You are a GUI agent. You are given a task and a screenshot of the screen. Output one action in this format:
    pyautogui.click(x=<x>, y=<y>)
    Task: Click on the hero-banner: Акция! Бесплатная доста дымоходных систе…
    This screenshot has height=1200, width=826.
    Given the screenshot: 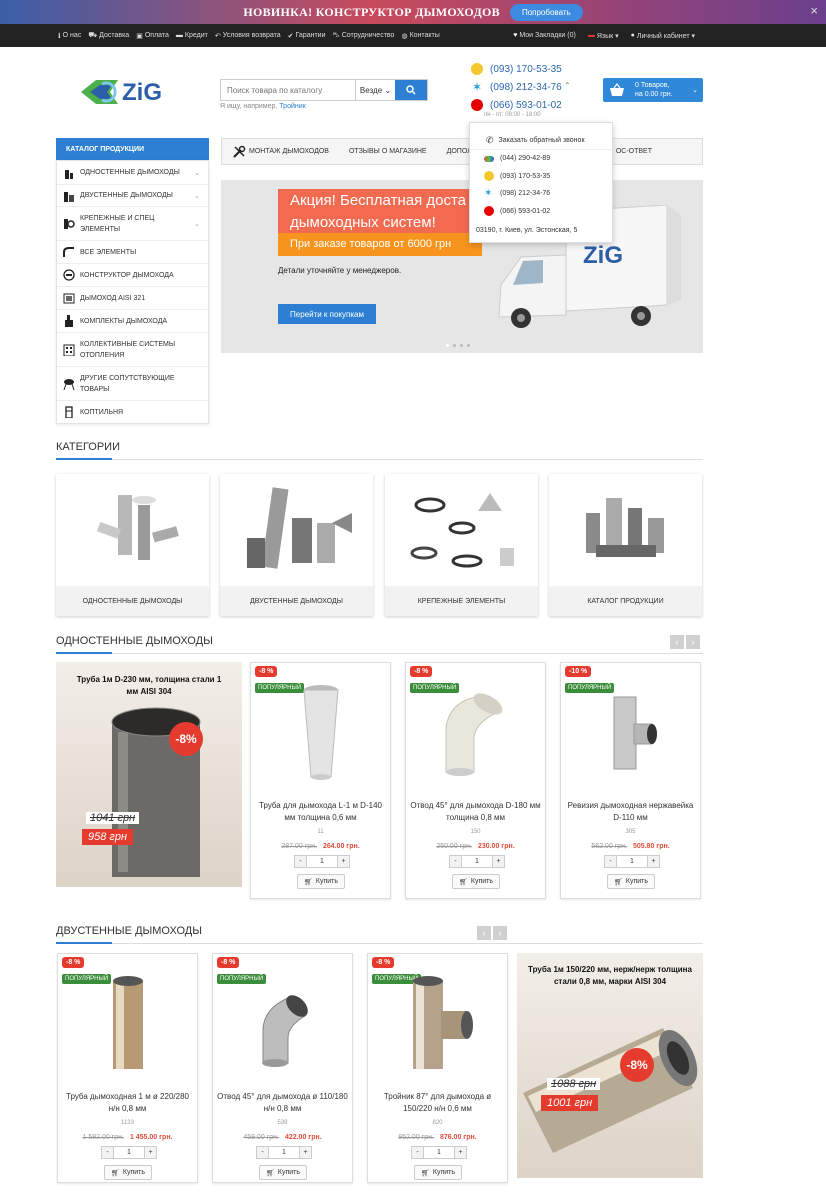 What is the action you would take?
    pyautogui.click(x=462, y=266)
    